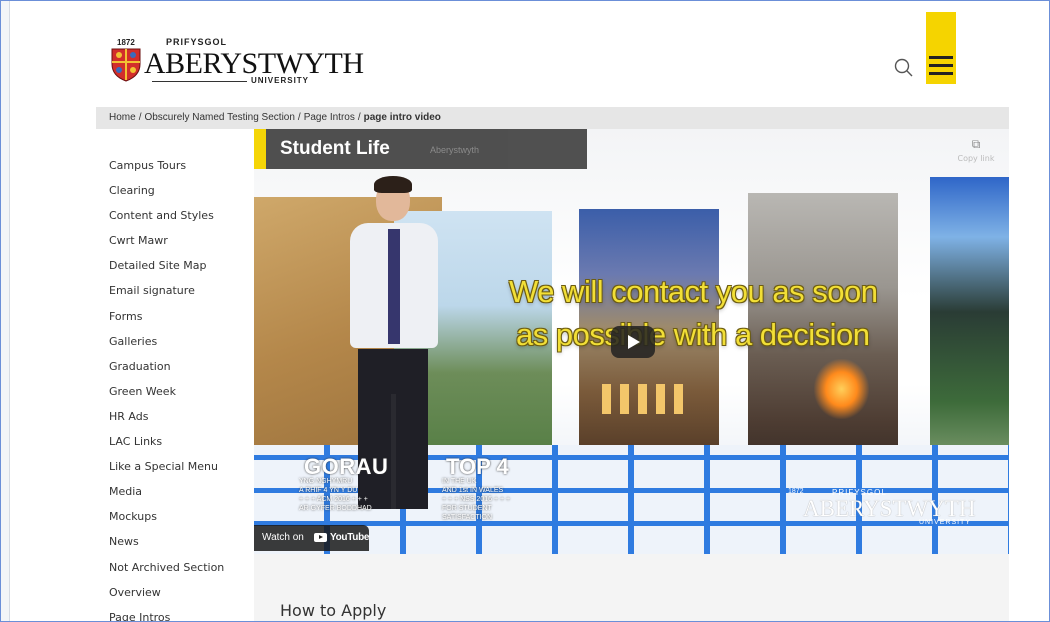 This screenshot has width=1050, height=622. I want to click on video-panel-modern-building, so click(969, 327).